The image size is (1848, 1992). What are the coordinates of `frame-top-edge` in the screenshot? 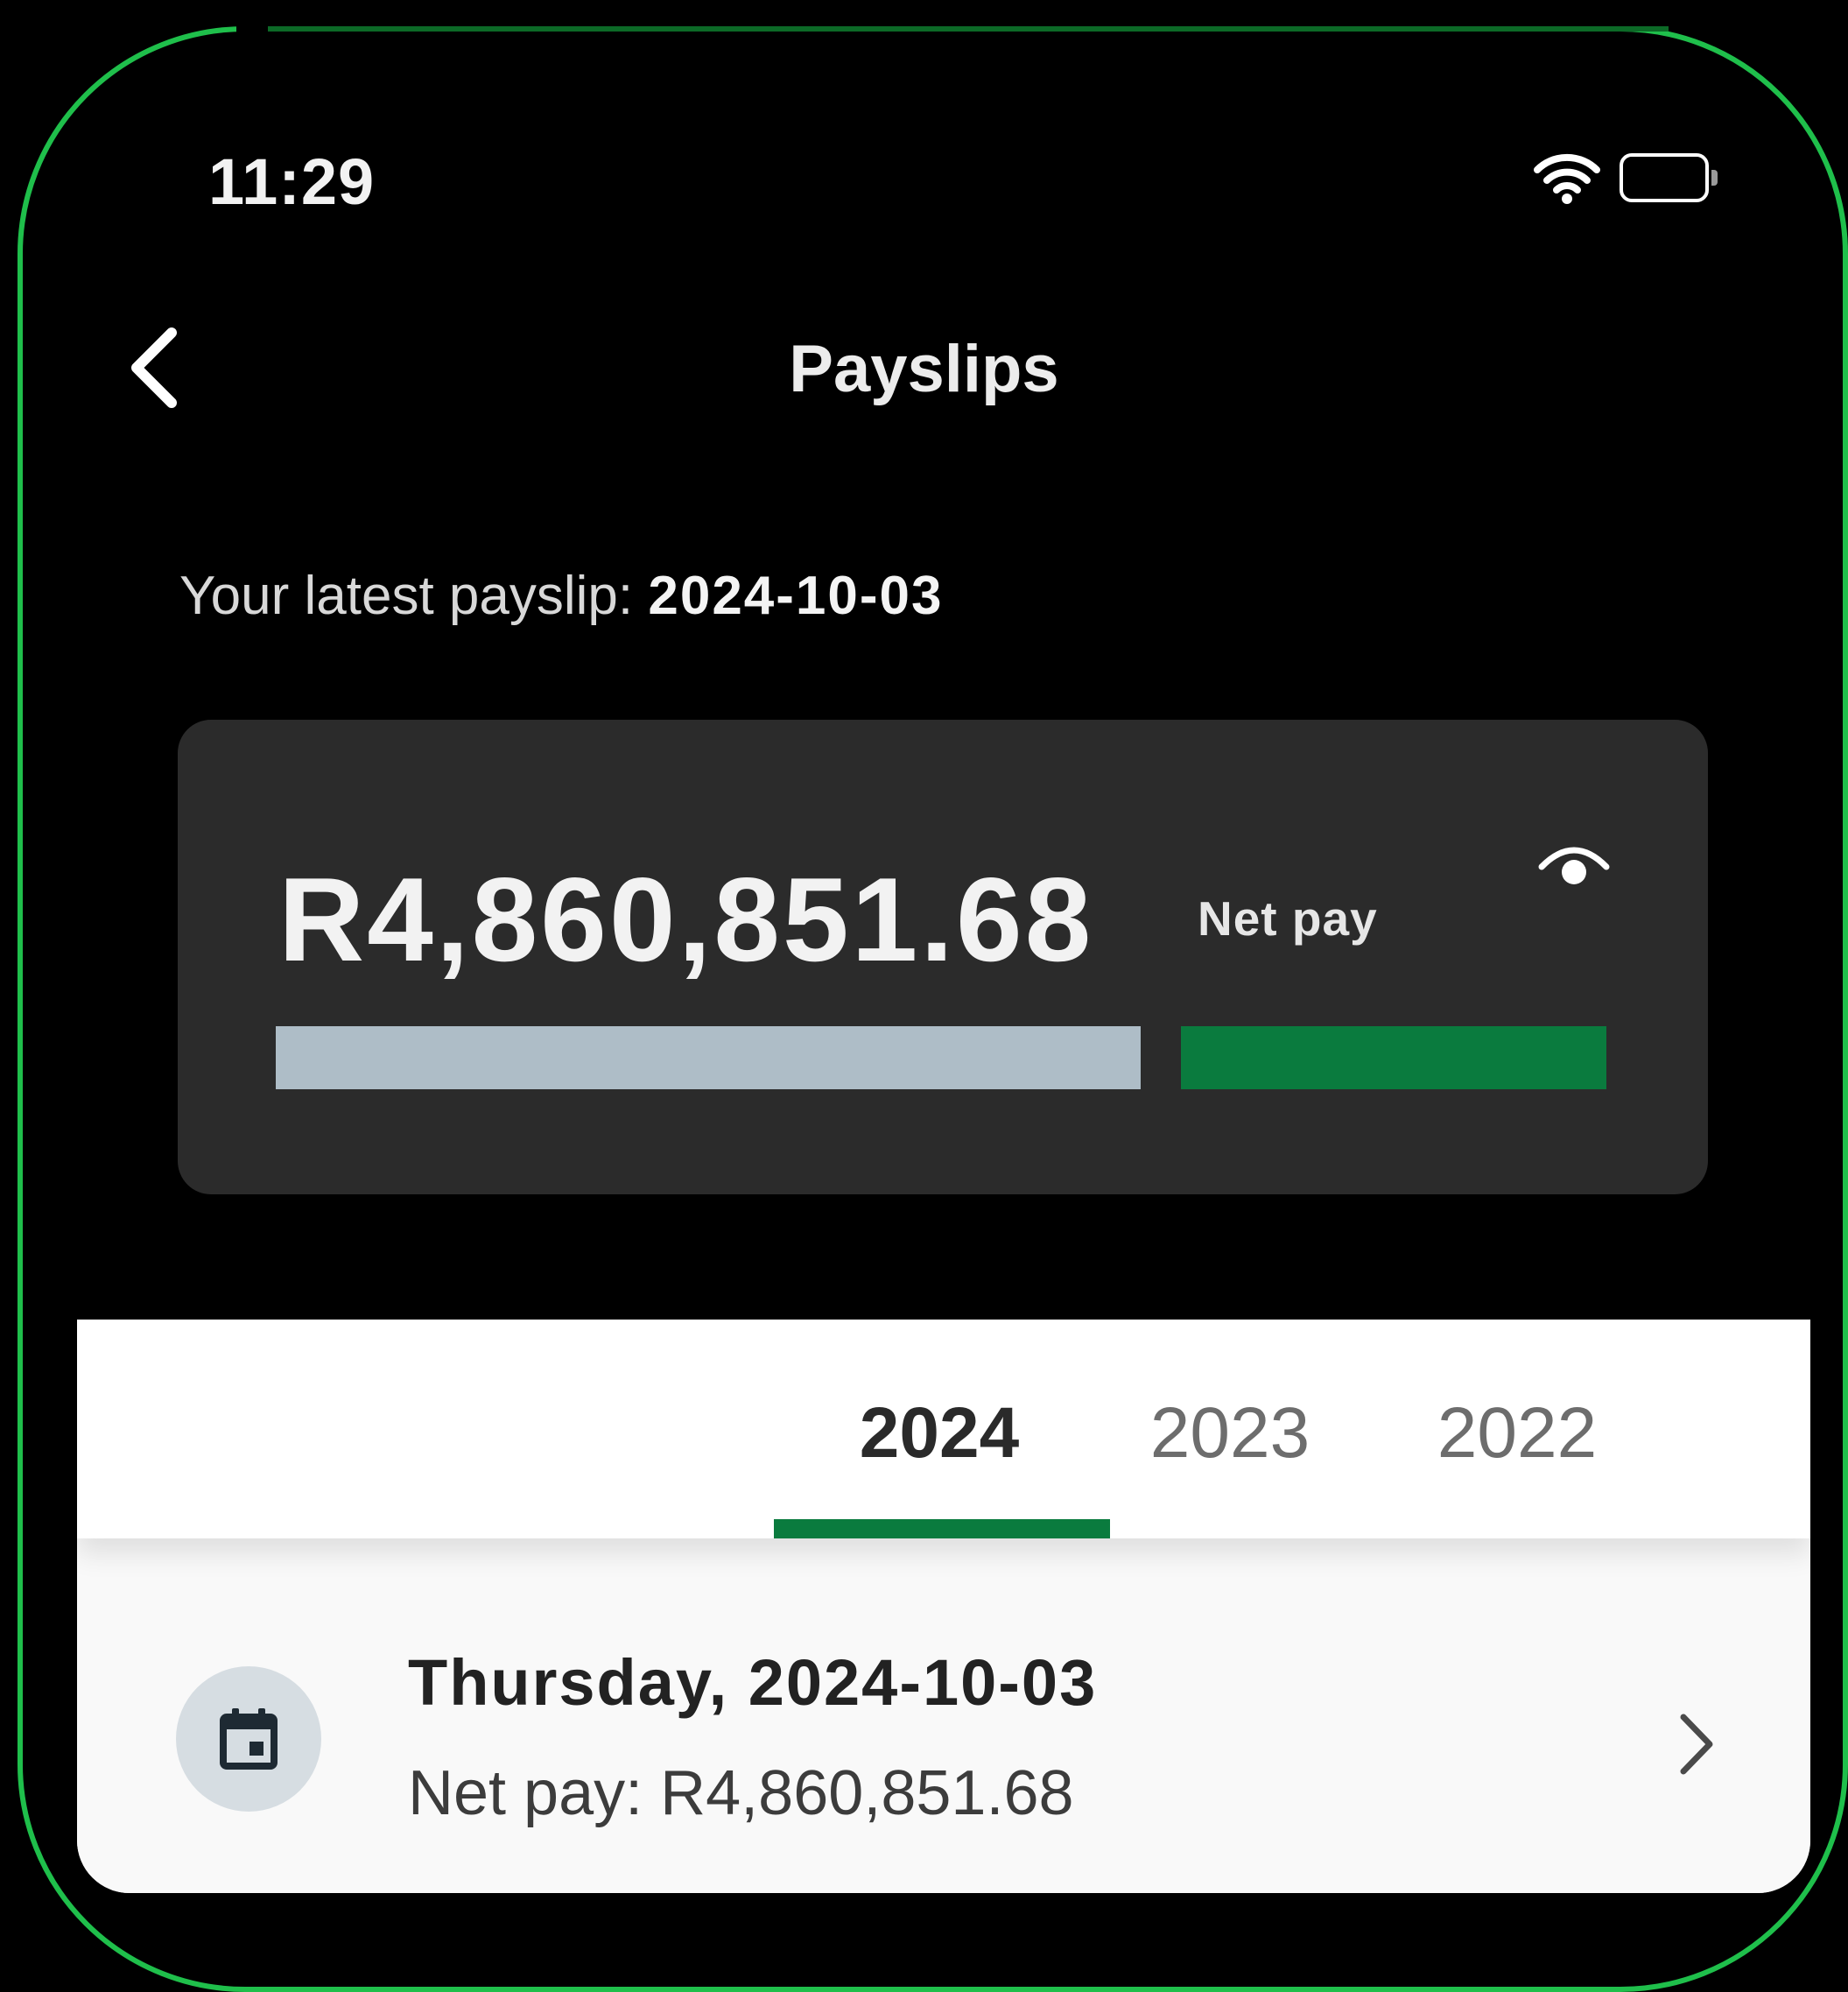 It's located at (969, 29).